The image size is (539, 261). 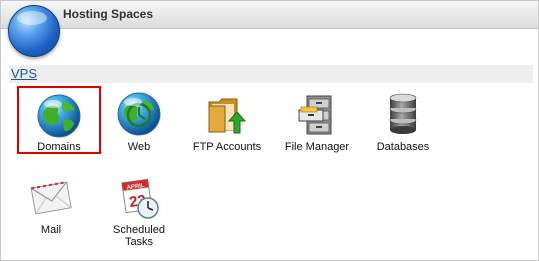 I want to click on hosting-globe-icon, so click(x=34, y=31).